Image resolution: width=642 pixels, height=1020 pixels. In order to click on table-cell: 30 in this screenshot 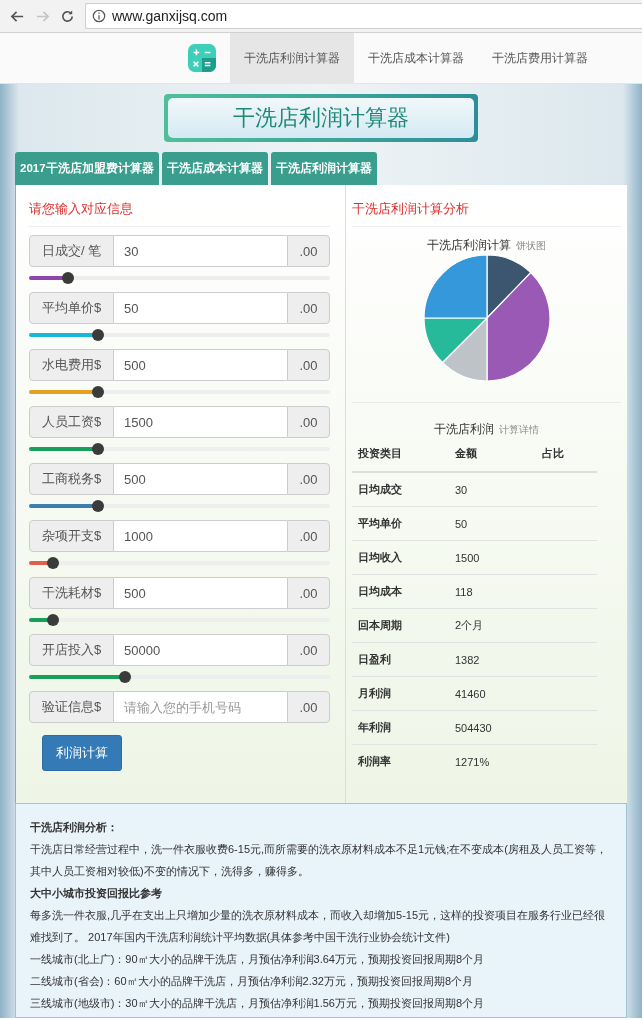, I will do `click(493, 489)`.